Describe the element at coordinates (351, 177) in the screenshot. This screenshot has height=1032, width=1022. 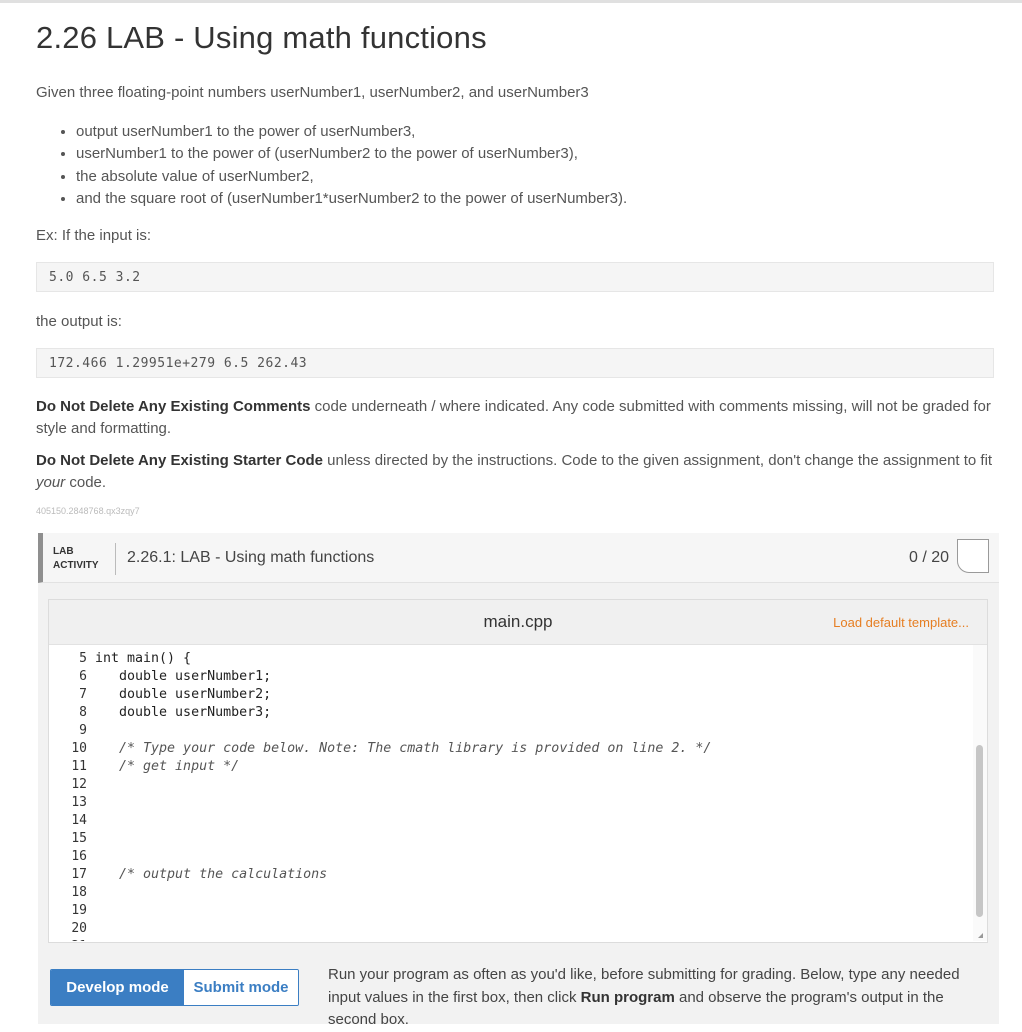
I see `list-item: the absolute value of userNumber2,` at that location.